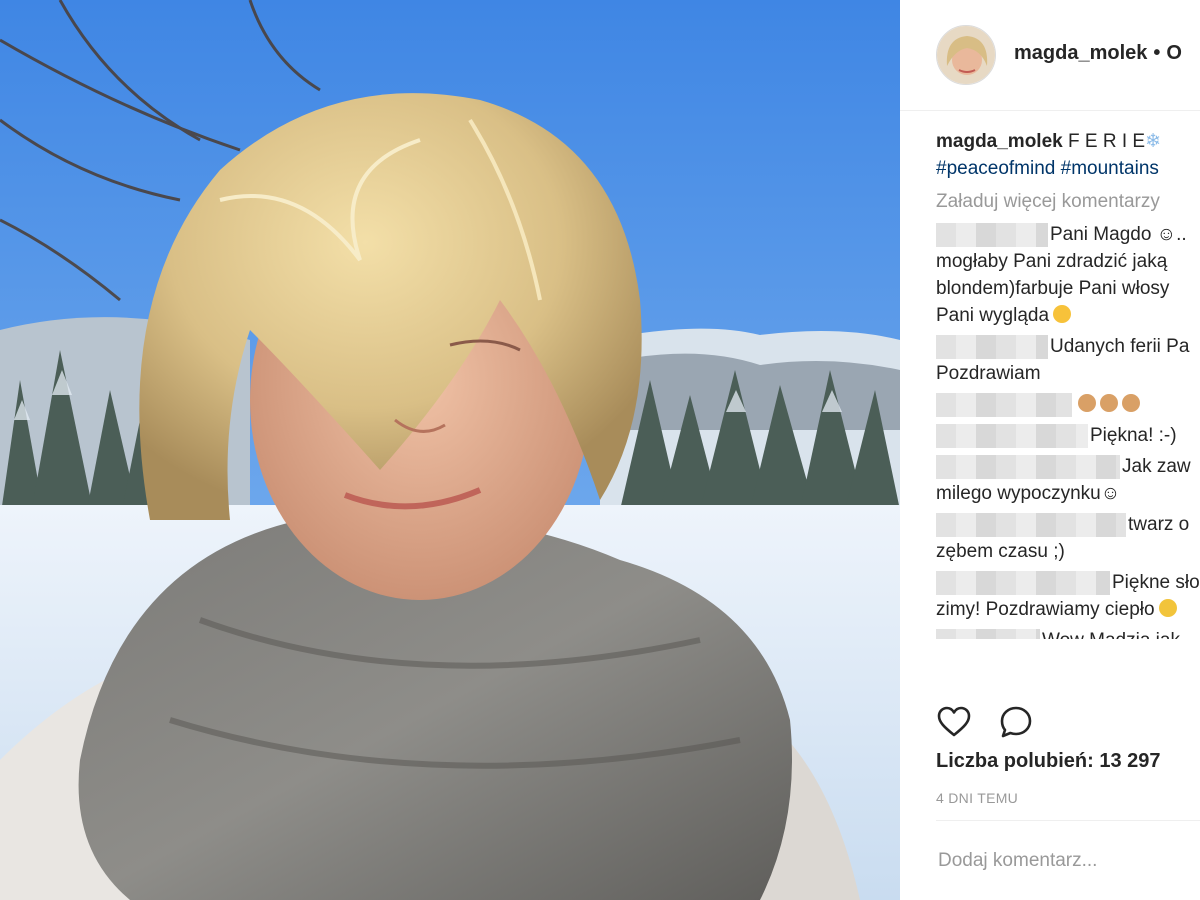  Describe the element at coordinates (1052, 261) in the screenshot. I see `comment-text: mogłaby Pani zdradzić jaką` at that location.